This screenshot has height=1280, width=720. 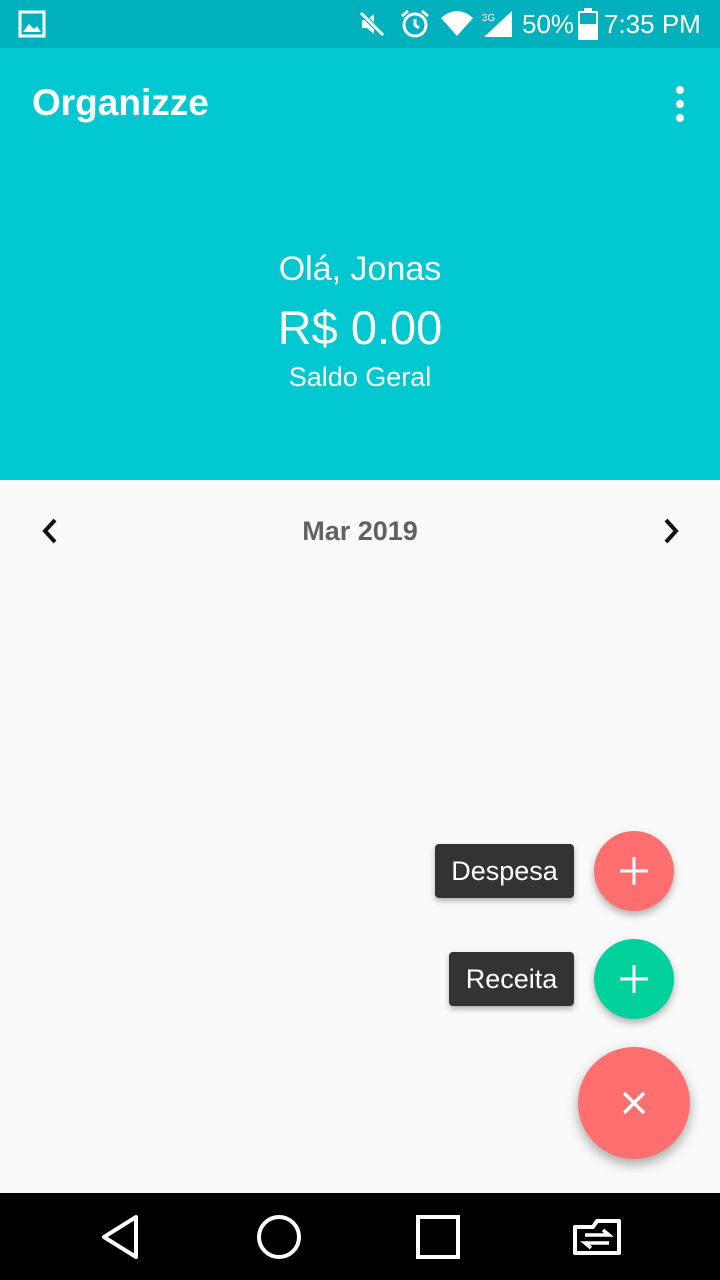 I want to click on close-fab-menu-button, so click(x=634, y=1103).